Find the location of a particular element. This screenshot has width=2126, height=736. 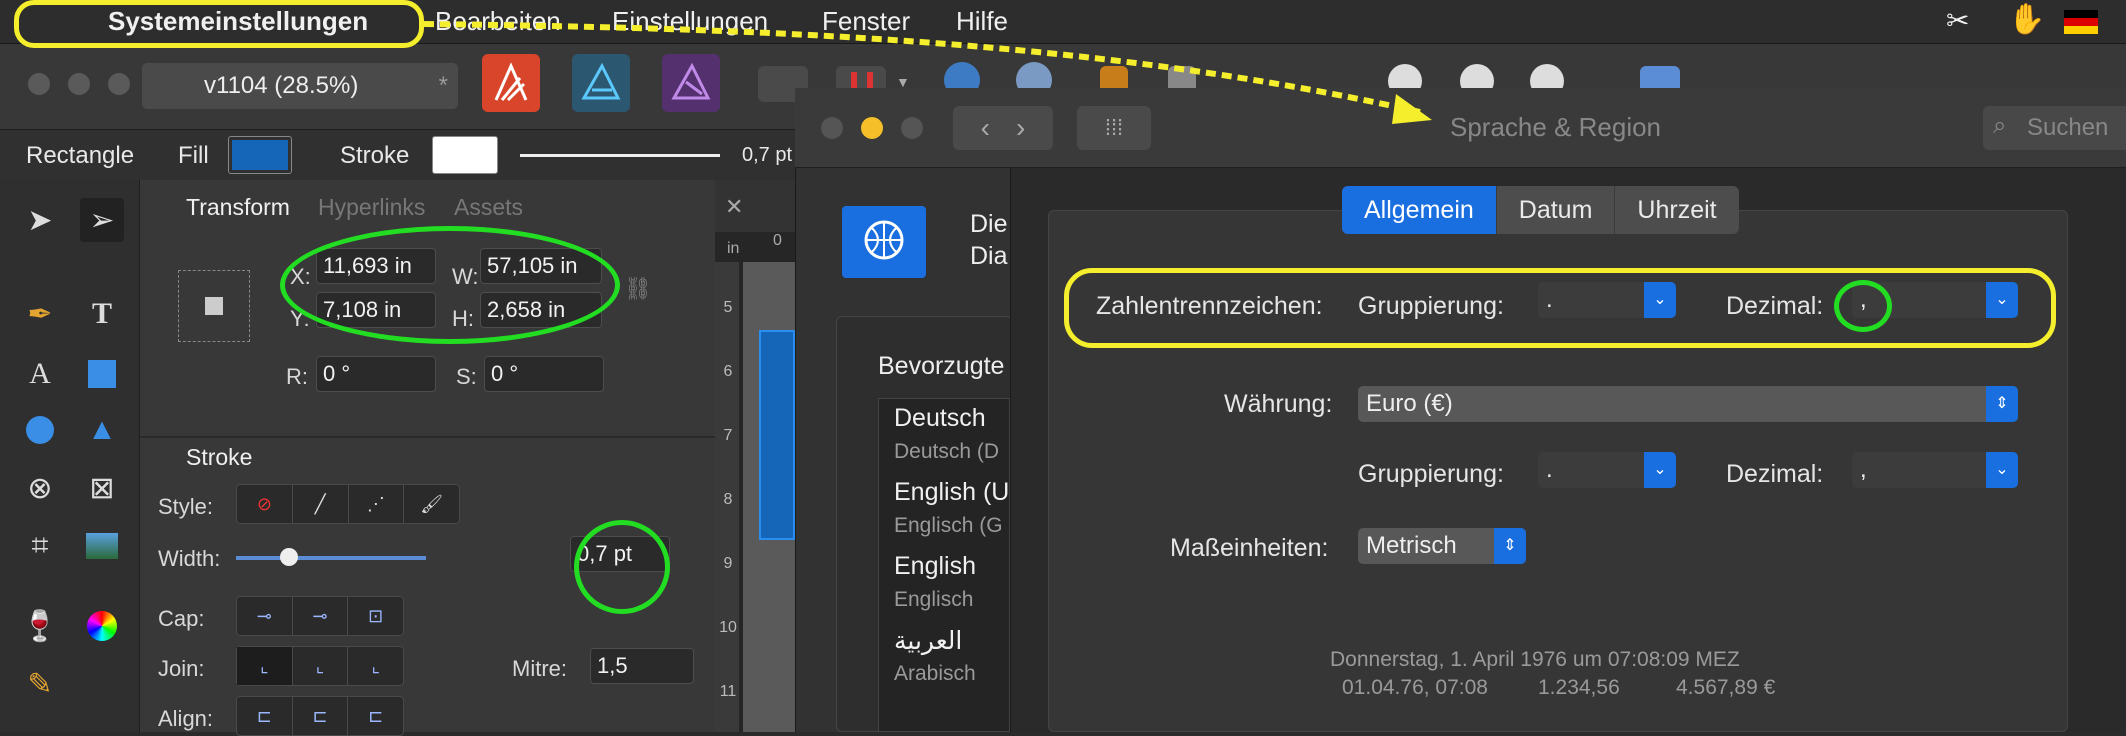

annotation-arrow is located at coordinates (927, 72).